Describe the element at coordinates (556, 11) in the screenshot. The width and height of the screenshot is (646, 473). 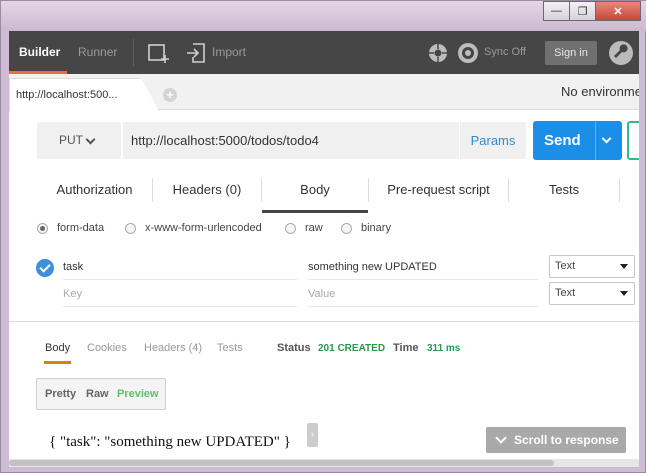
I see `minimize-button: —` at that location.